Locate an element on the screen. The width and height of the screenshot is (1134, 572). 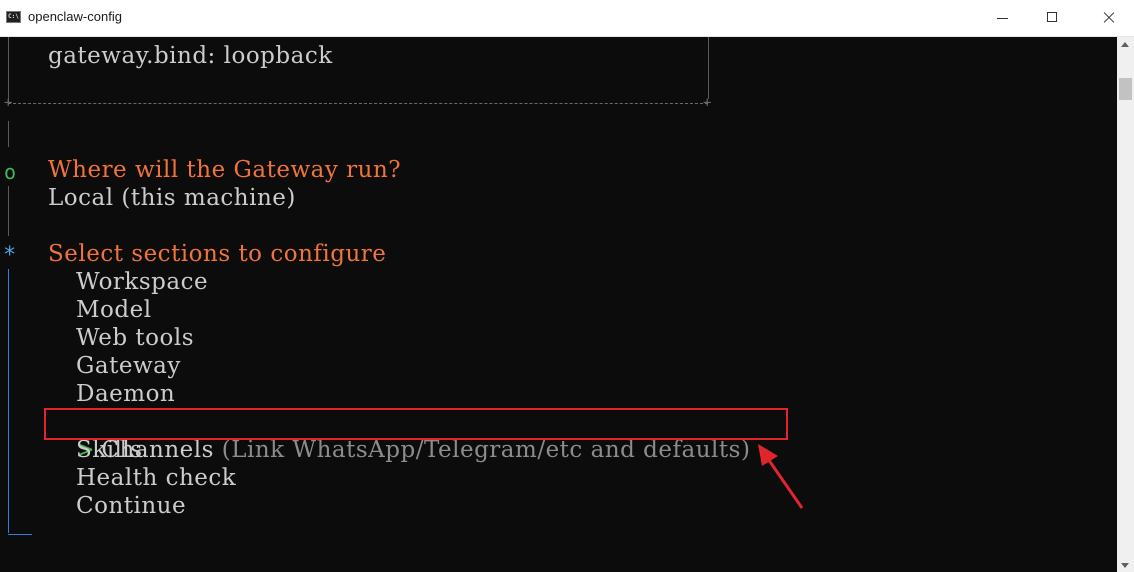
sections-prompt: Select sections to configure is located at coordinates (217, 254).